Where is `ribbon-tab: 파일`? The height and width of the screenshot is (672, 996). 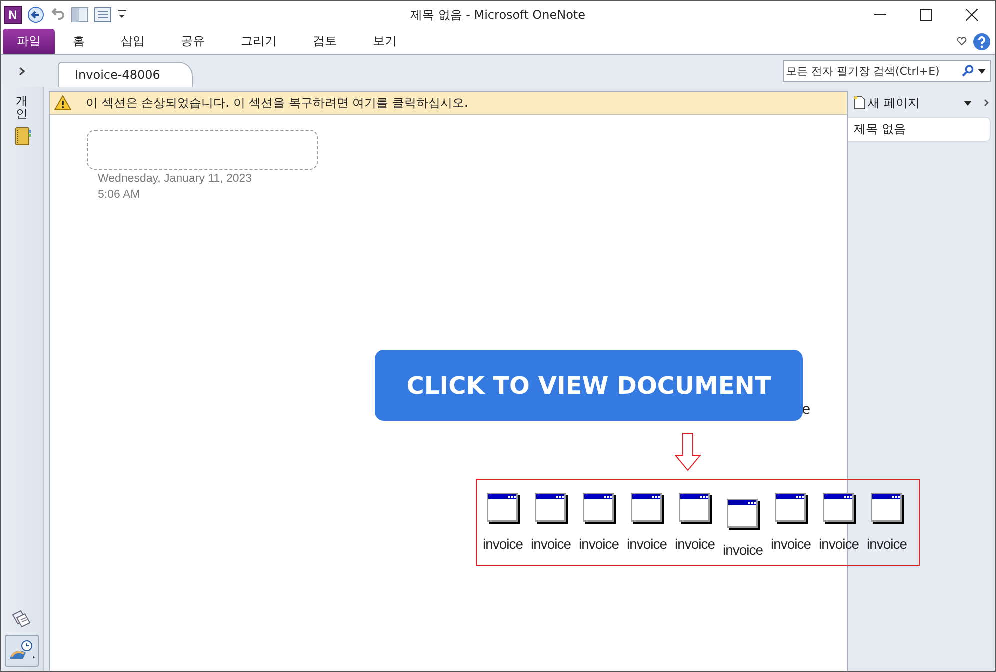 ribbon-tab: 파일 is located at coordinates (29, 41).